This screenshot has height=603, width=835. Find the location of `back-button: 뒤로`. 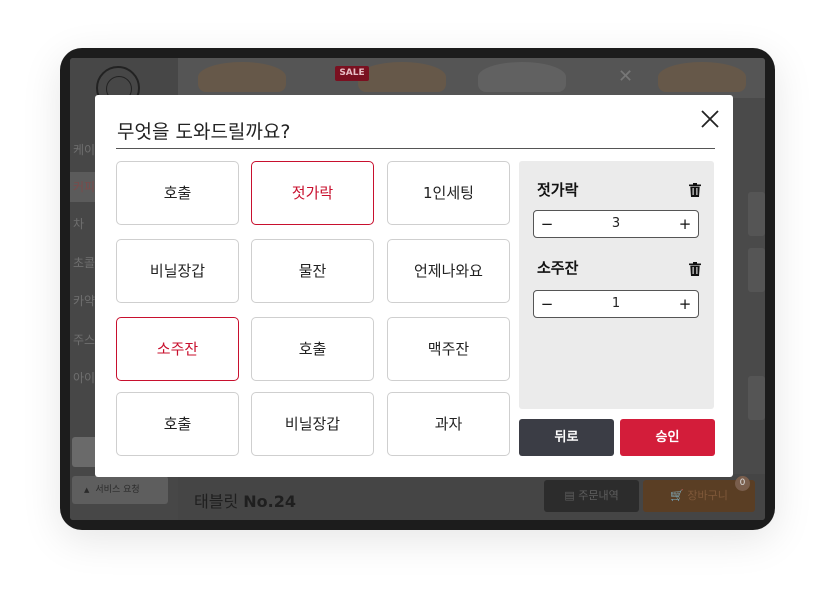

back-button: 뒤로 is located at coordinates (566, 437).